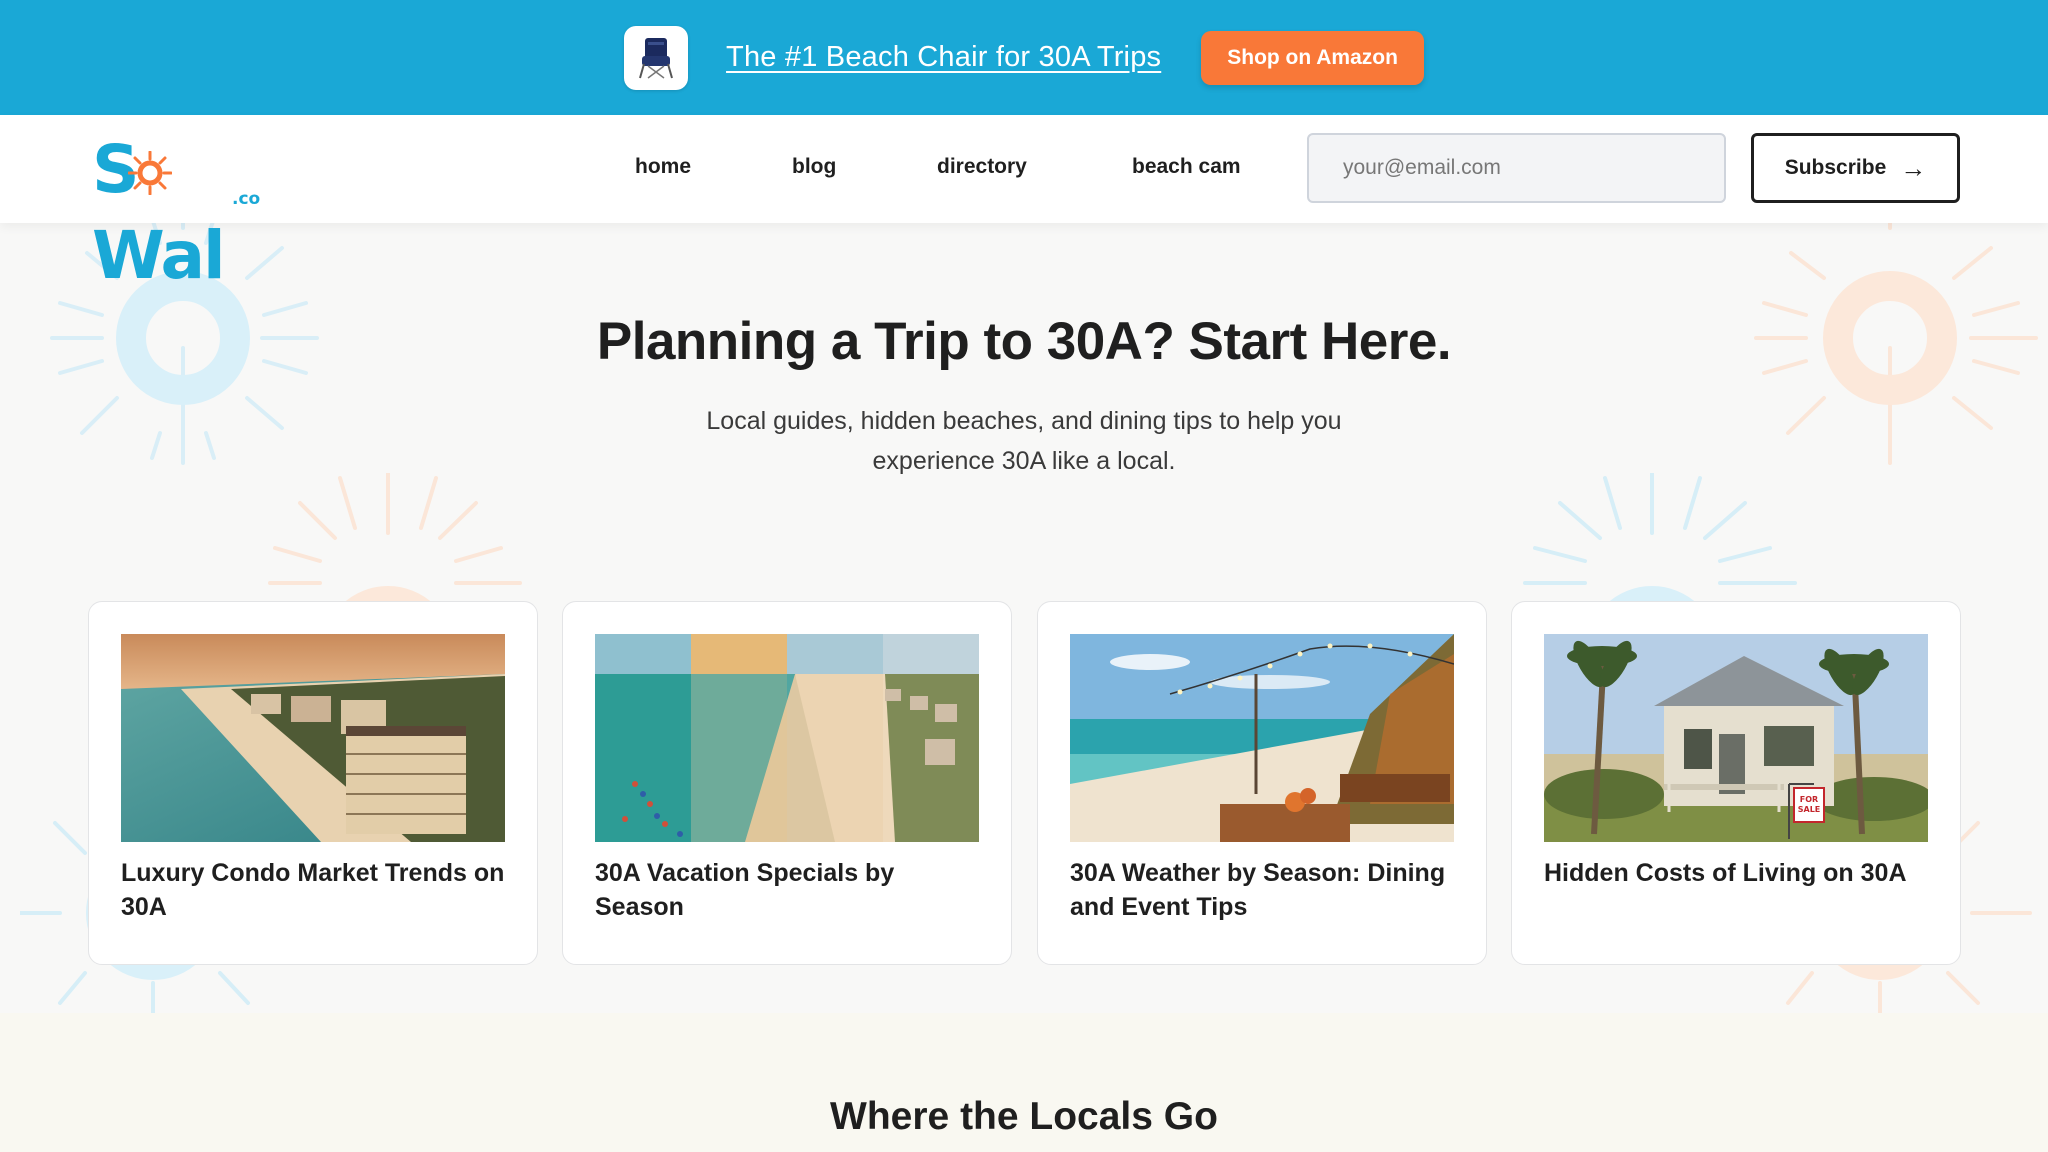 Image resolution: width=2048 pixels, height=1152 pixels. Describe the element at coordinates (1024, 1082) in the screenshot. I see `locals-section: Where the Locals Go` at that location.